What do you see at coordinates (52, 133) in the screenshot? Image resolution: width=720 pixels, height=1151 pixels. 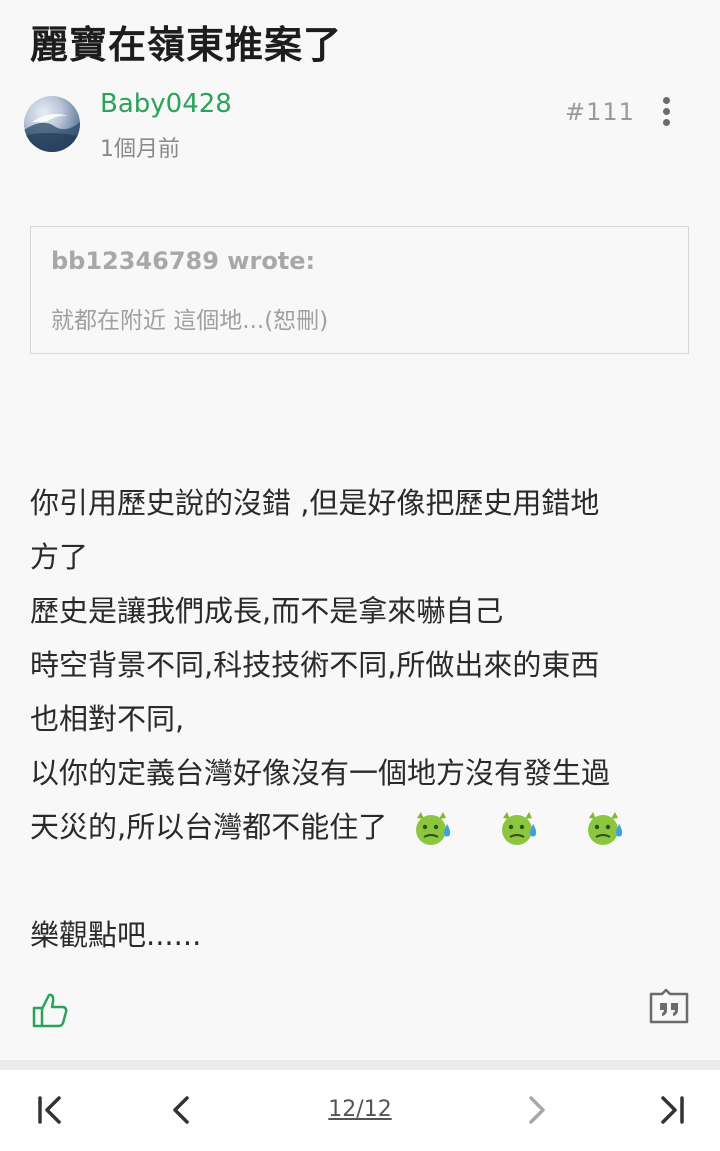 I see `avatar-image-icon` at bounding box center [52, 133].